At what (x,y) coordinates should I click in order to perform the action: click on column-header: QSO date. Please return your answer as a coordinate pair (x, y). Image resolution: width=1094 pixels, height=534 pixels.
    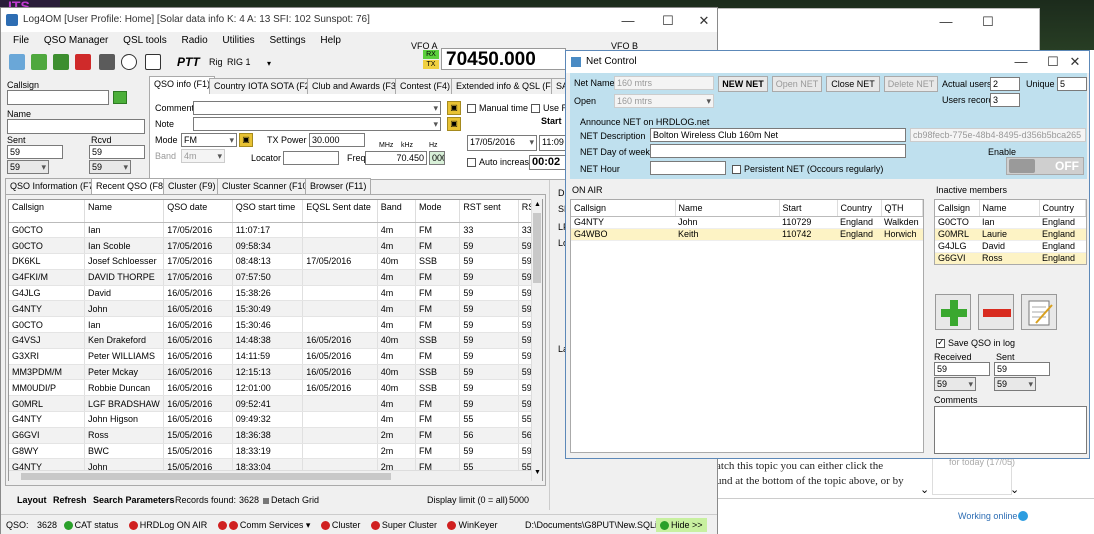
    Looking at the image, I should click on (198, 211).